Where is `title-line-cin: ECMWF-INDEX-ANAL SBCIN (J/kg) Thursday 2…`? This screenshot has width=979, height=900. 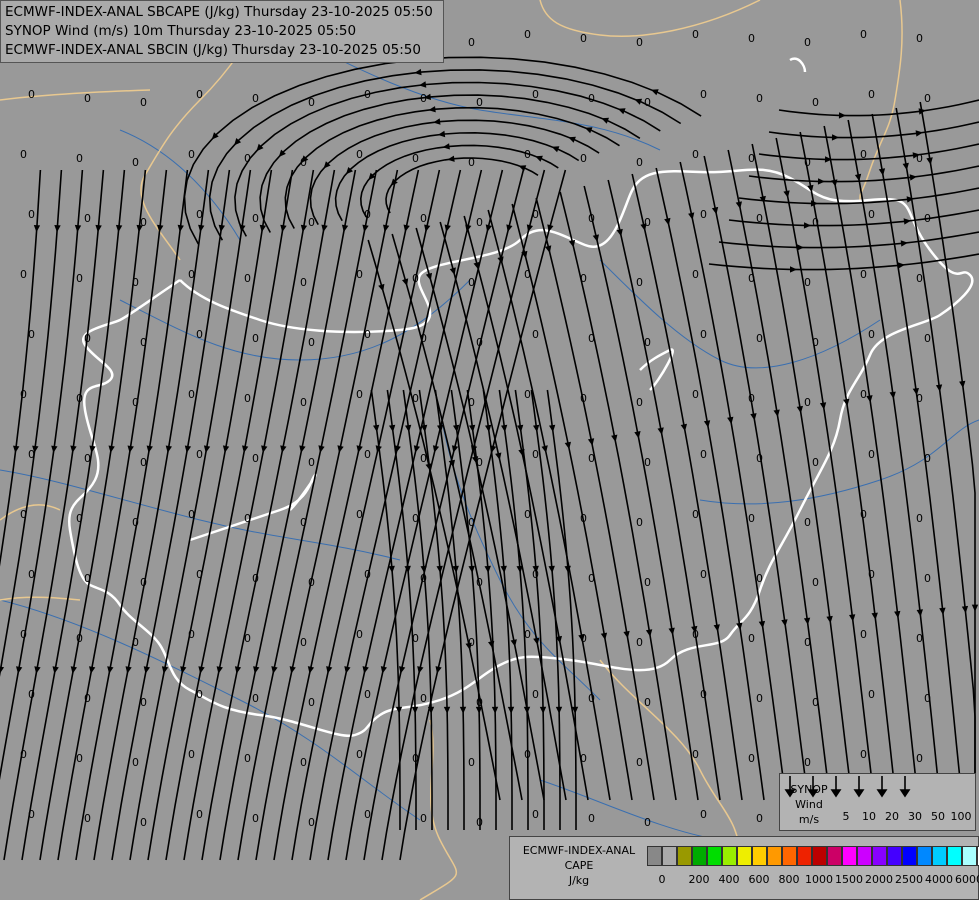 title-line-cin: ECMWF-INDEX-ANAL SBCIN (J/kg) Thursday 2… is located at coordinates (213, 50).